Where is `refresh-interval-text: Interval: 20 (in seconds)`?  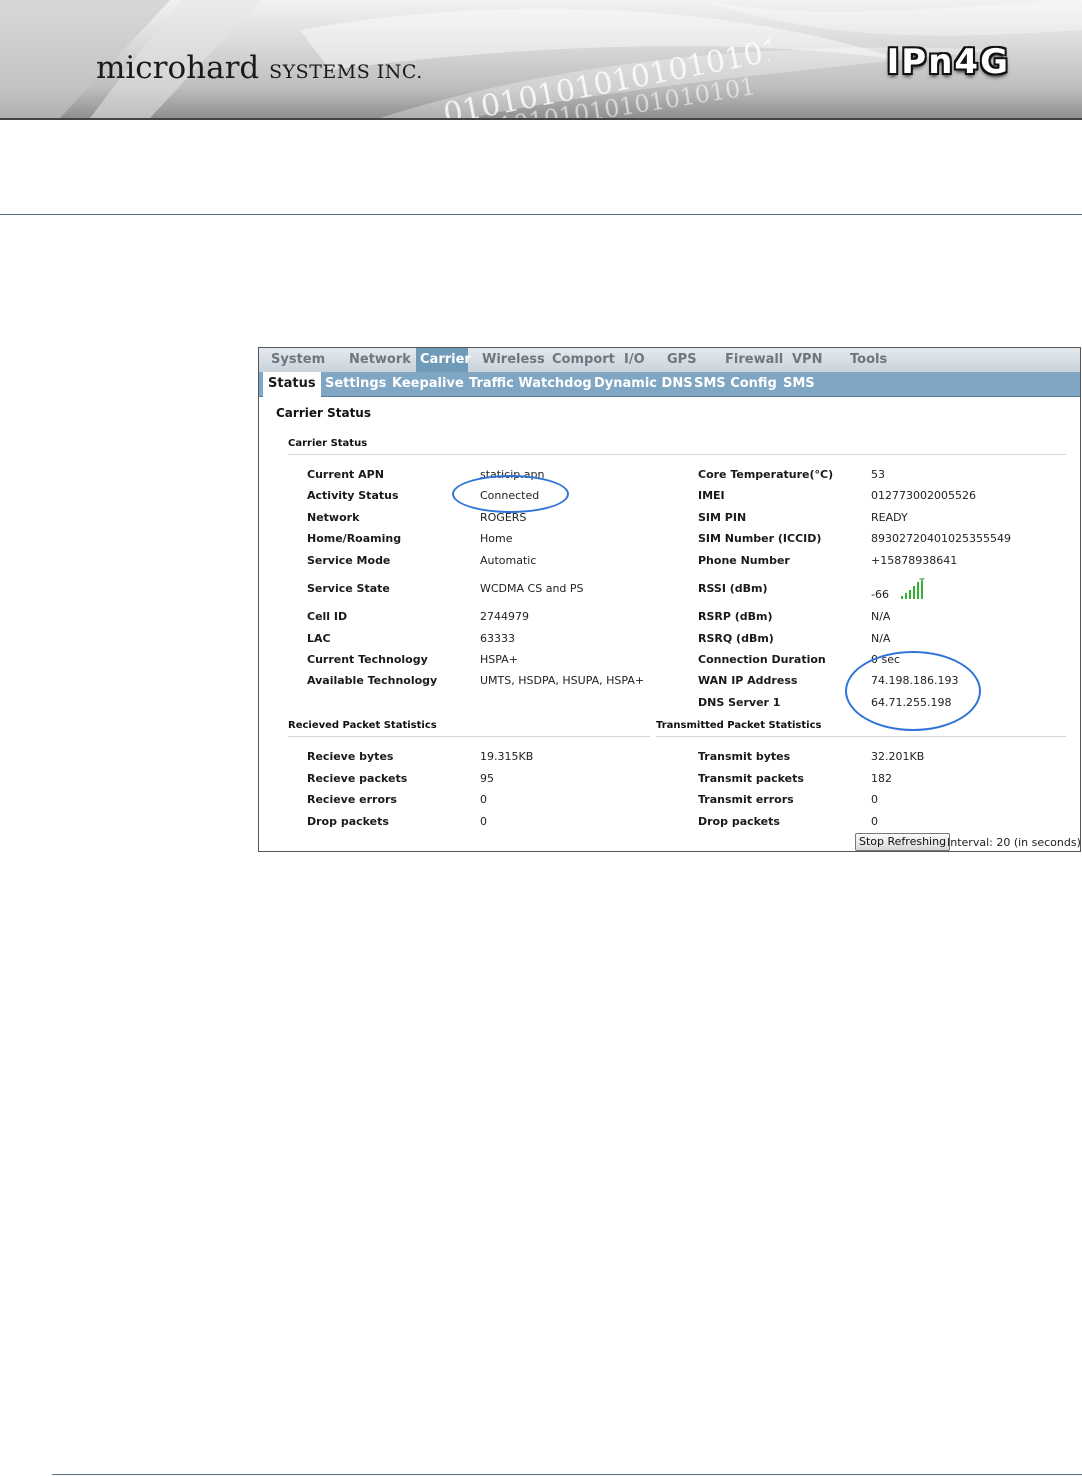
refresh-interval-text: Interval: 20 (in seconds) is located at coordinates (1014, 842).